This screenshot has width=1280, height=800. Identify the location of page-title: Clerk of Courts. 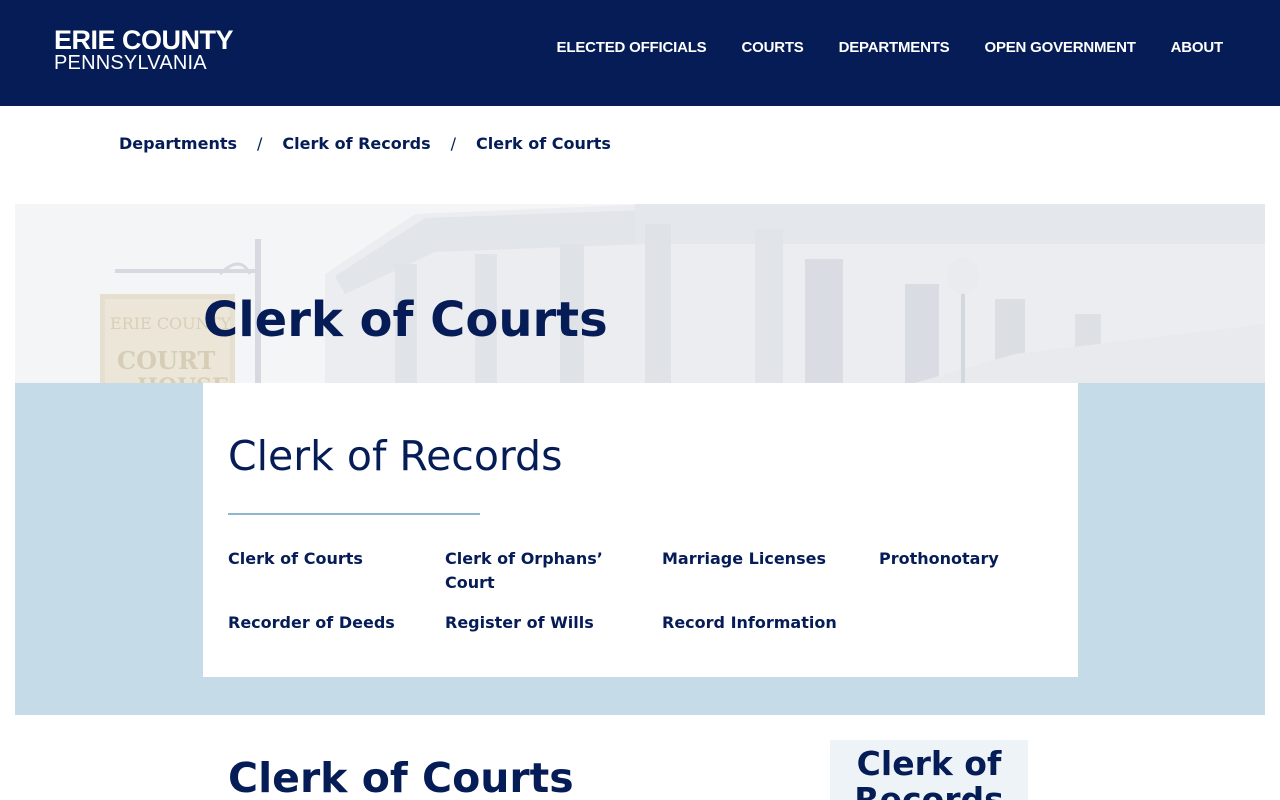
(405, 320).